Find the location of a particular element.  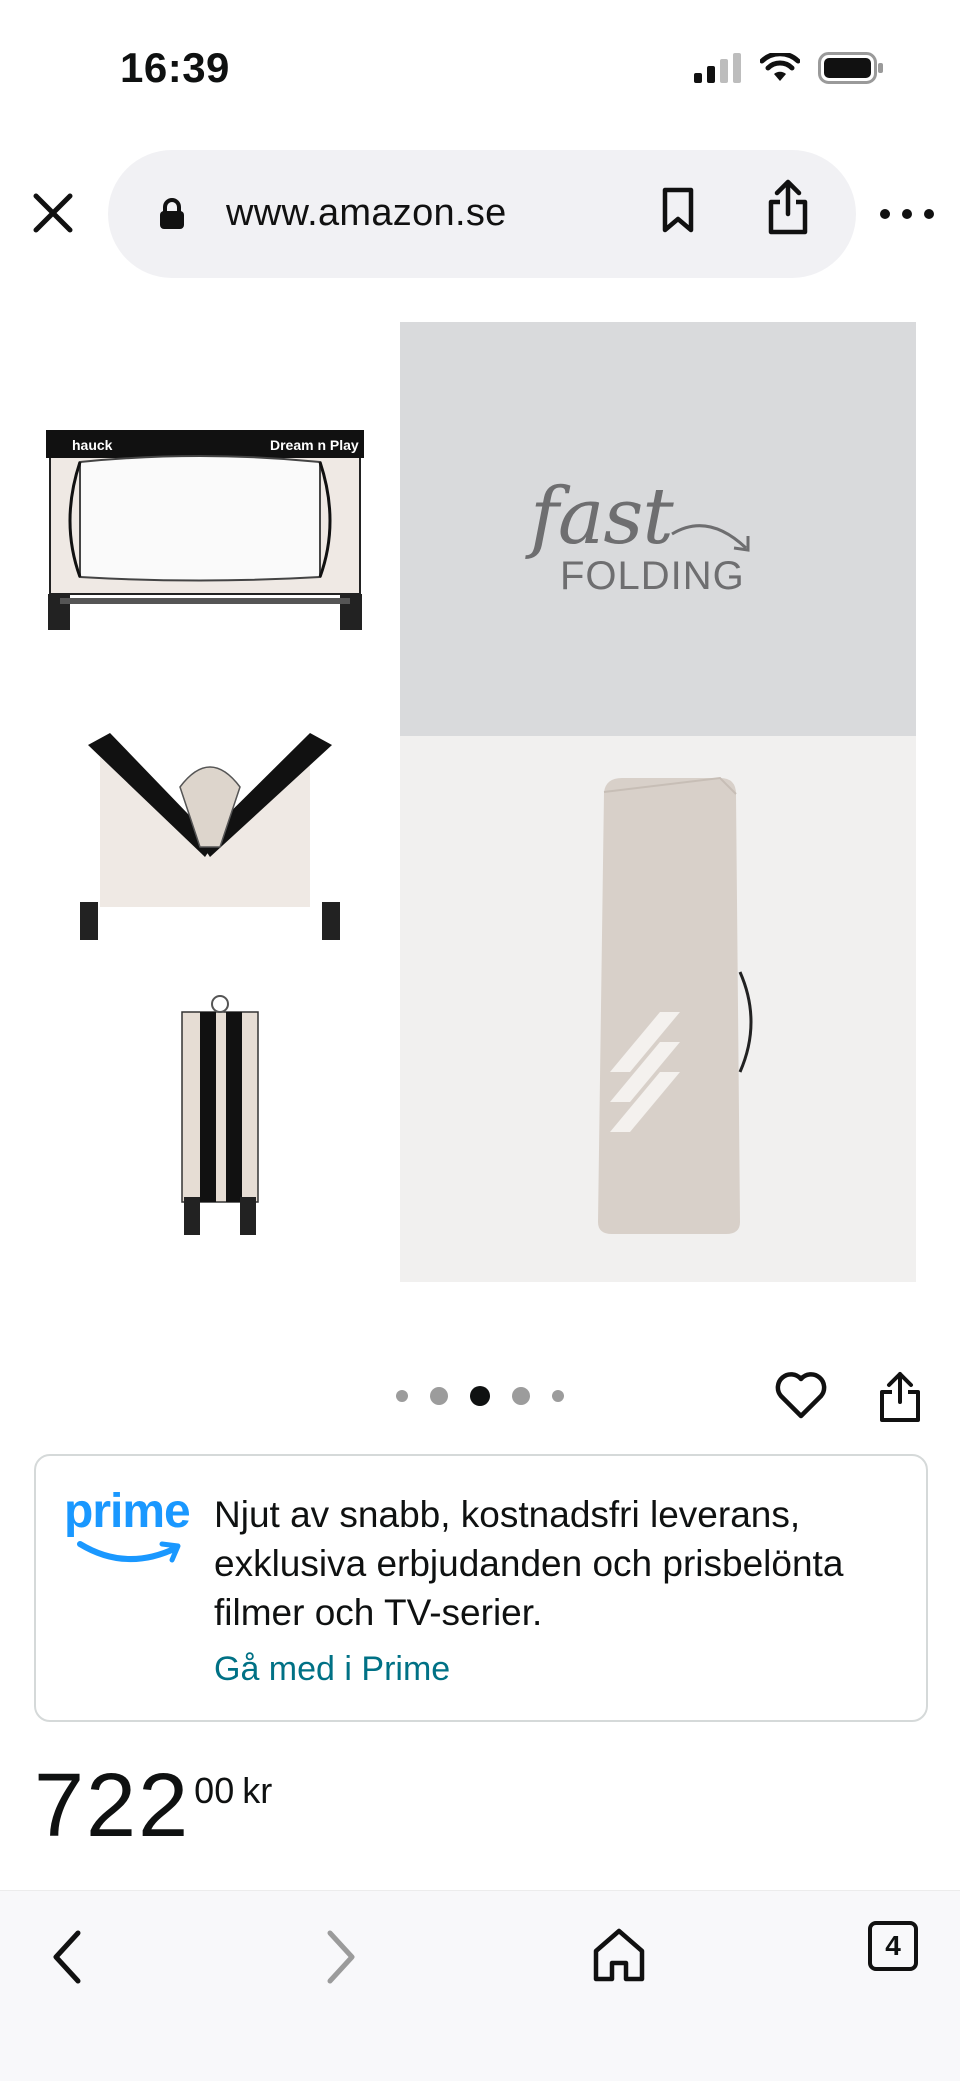

status-icons is located at coordinates (789, 68).